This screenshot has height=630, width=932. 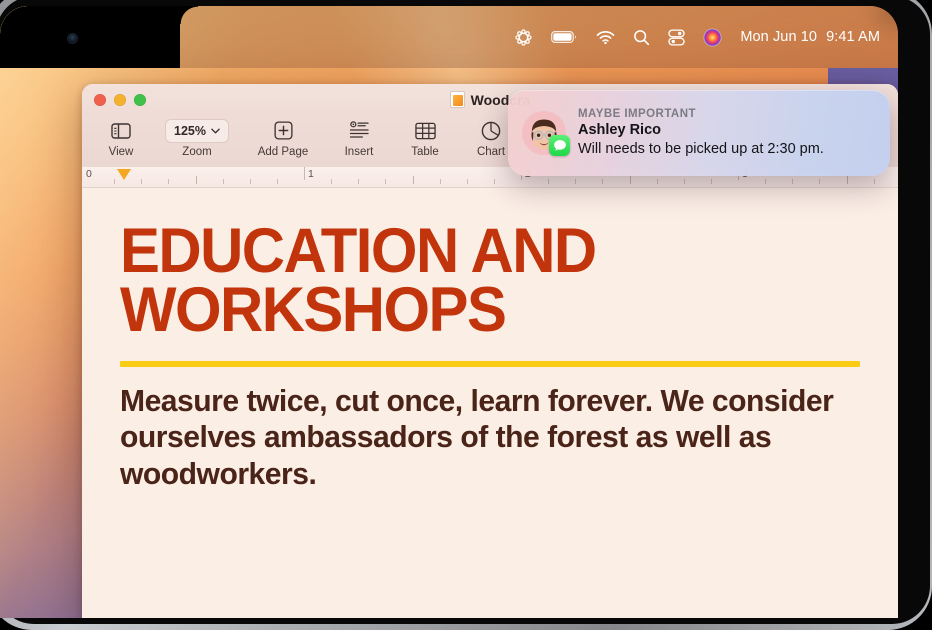 I want to click on freeform-icon, so click(x=523, y=37).